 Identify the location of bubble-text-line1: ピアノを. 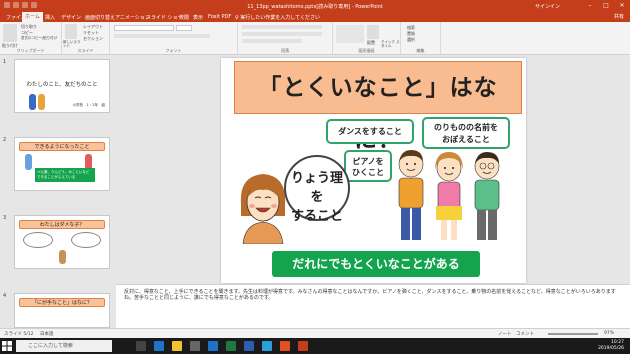
(368, 161).